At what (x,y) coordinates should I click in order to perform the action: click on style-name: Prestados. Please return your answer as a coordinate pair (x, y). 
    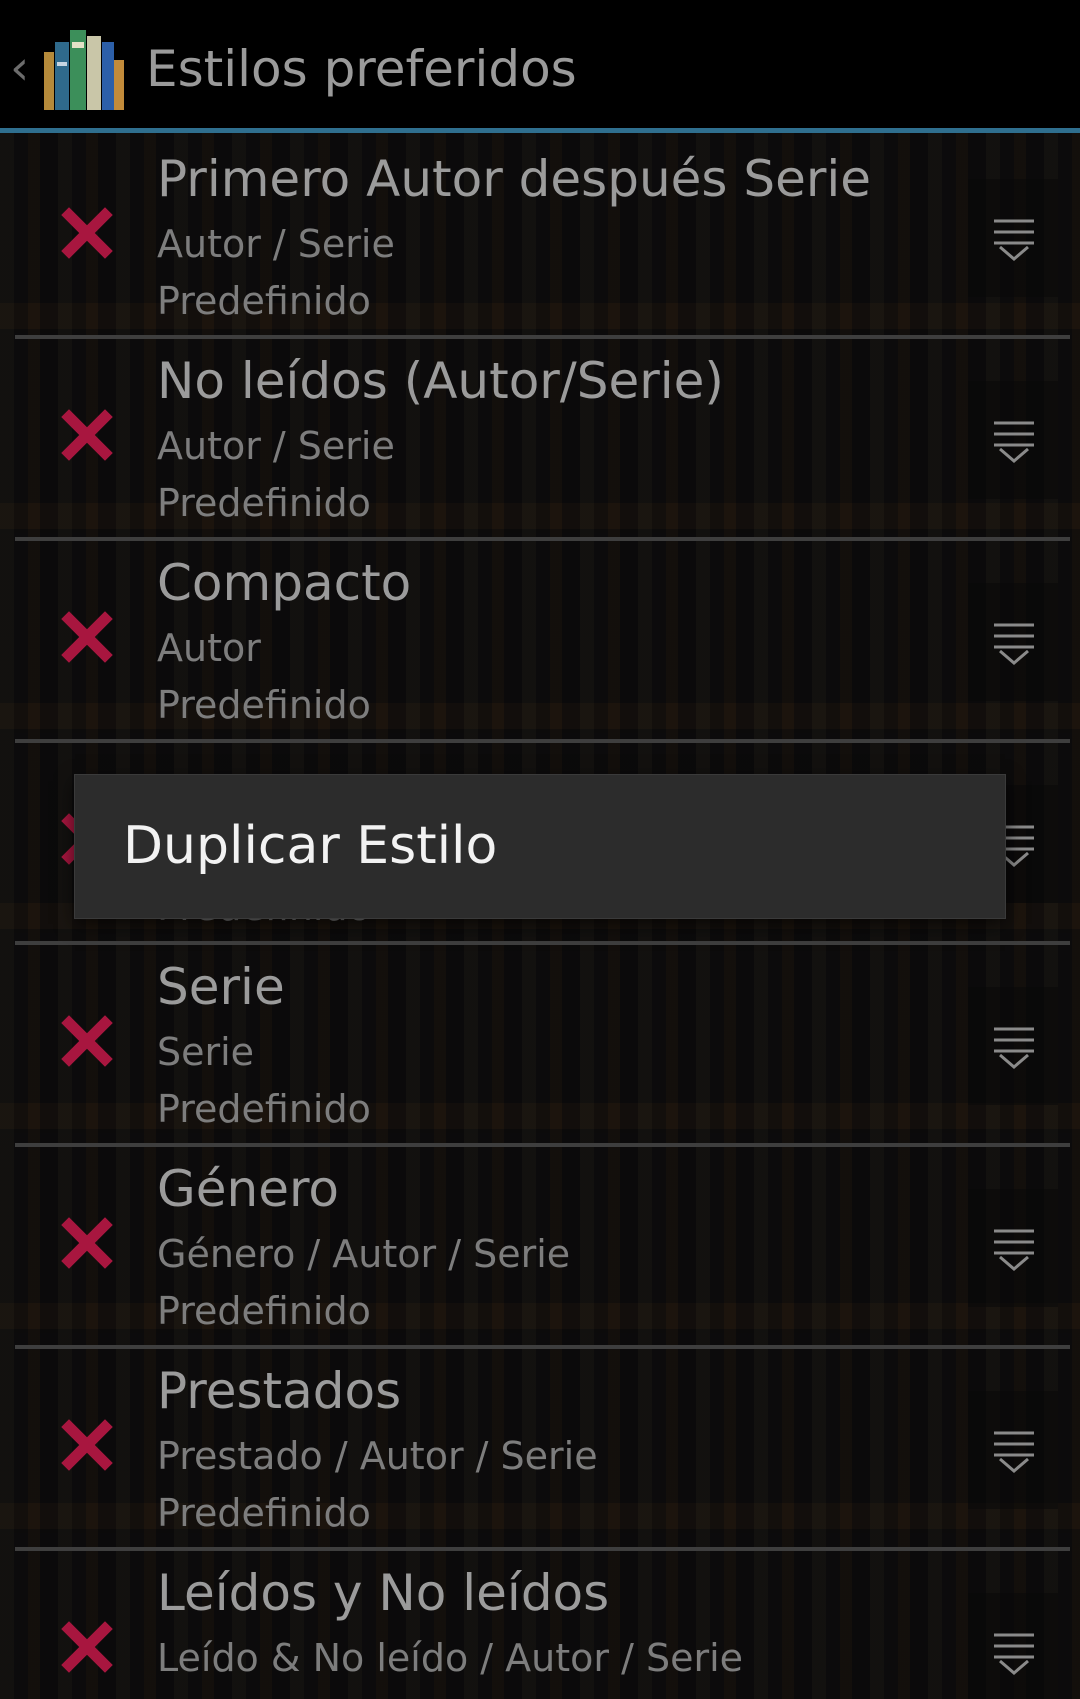
    Looking at the image, I should click on (279, 1391).